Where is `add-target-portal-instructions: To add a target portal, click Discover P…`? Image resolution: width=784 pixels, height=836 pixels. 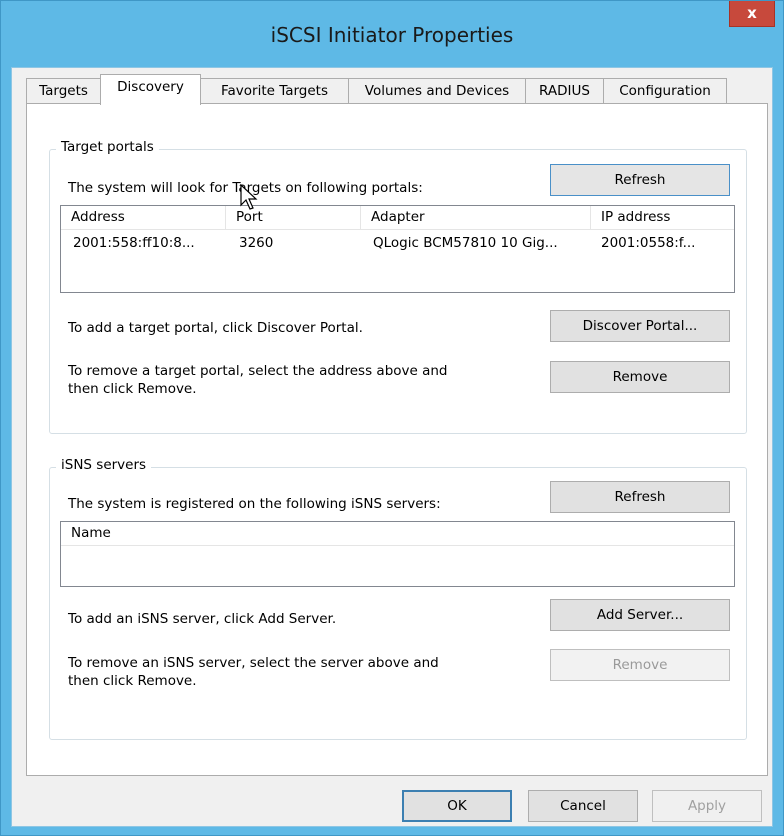 add-target-portal-instructions: To add a target portal, click Discover P… is located at coordinates (215, 328).